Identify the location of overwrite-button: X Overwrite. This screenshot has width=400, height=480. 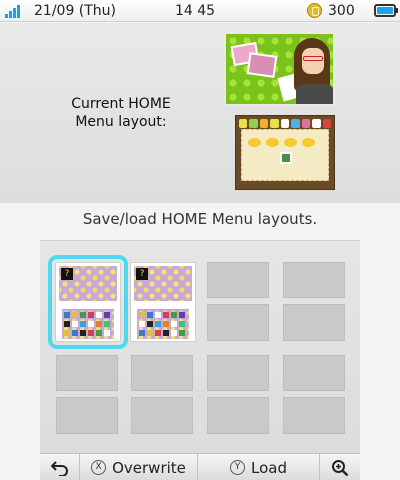
(139, 467).